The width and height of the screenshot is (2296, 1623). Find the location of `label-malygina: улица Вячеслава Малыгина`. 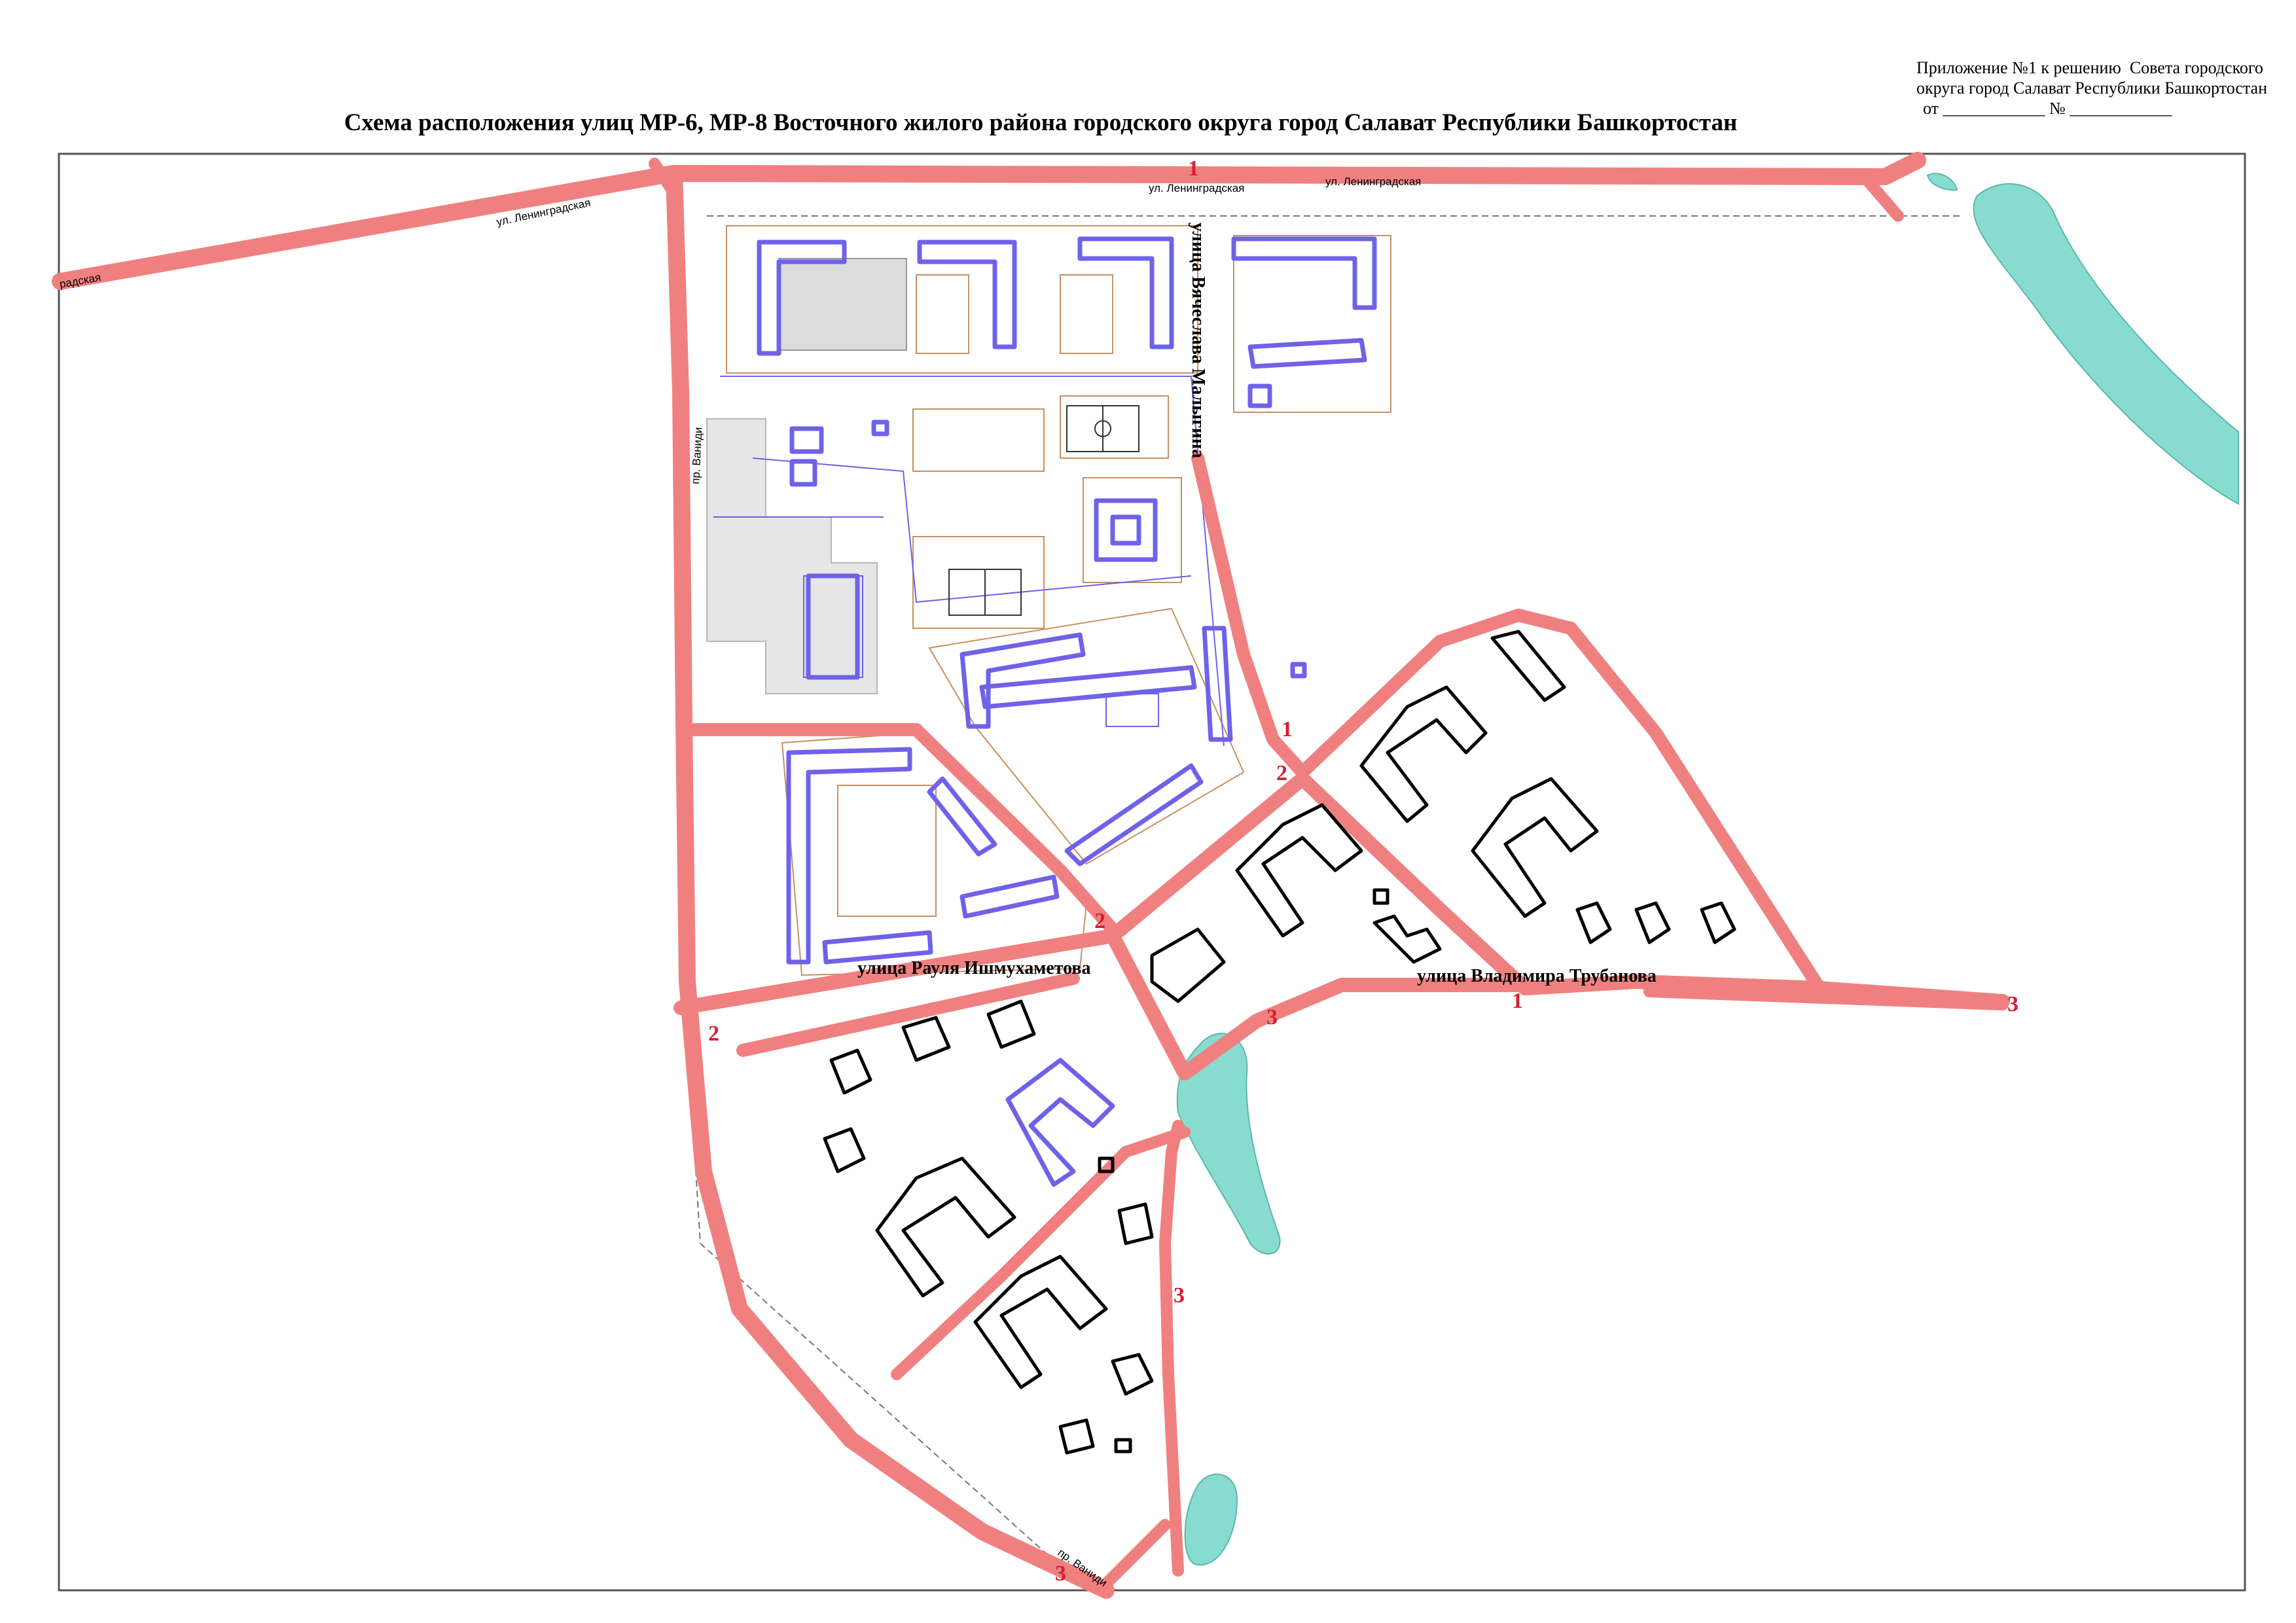

label-malygina: улица Вячеслава Малыгина is located at coordinates (1198, 340).